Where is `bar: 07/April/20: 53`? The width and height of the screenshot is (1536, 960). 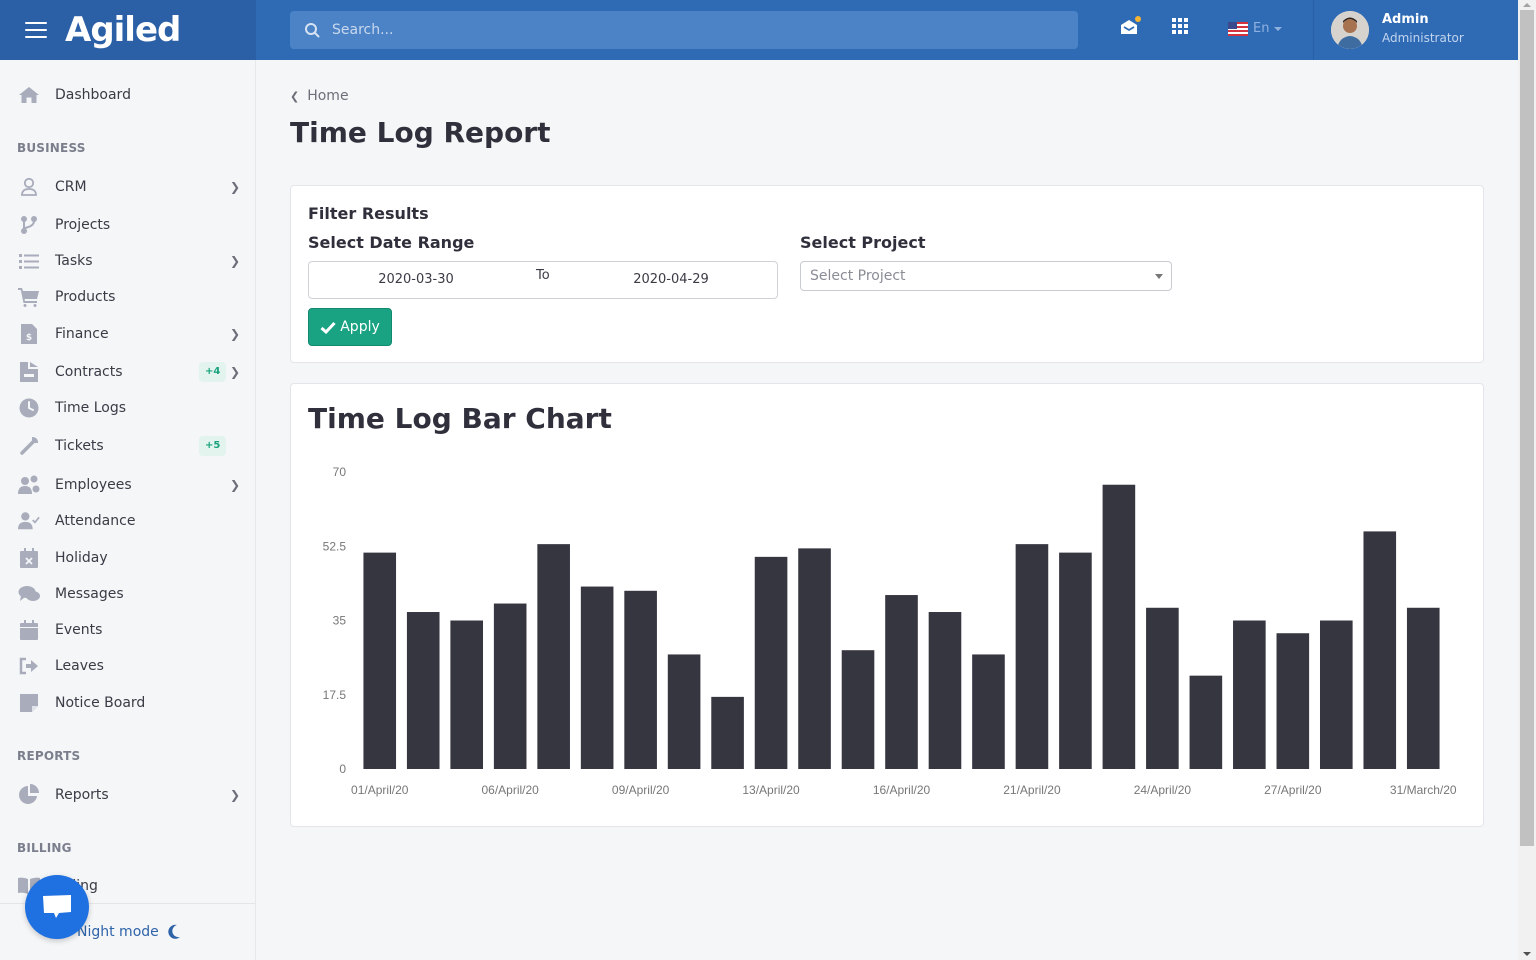 bar: 07/April/20: 53 is located at coordinates (553, 656).